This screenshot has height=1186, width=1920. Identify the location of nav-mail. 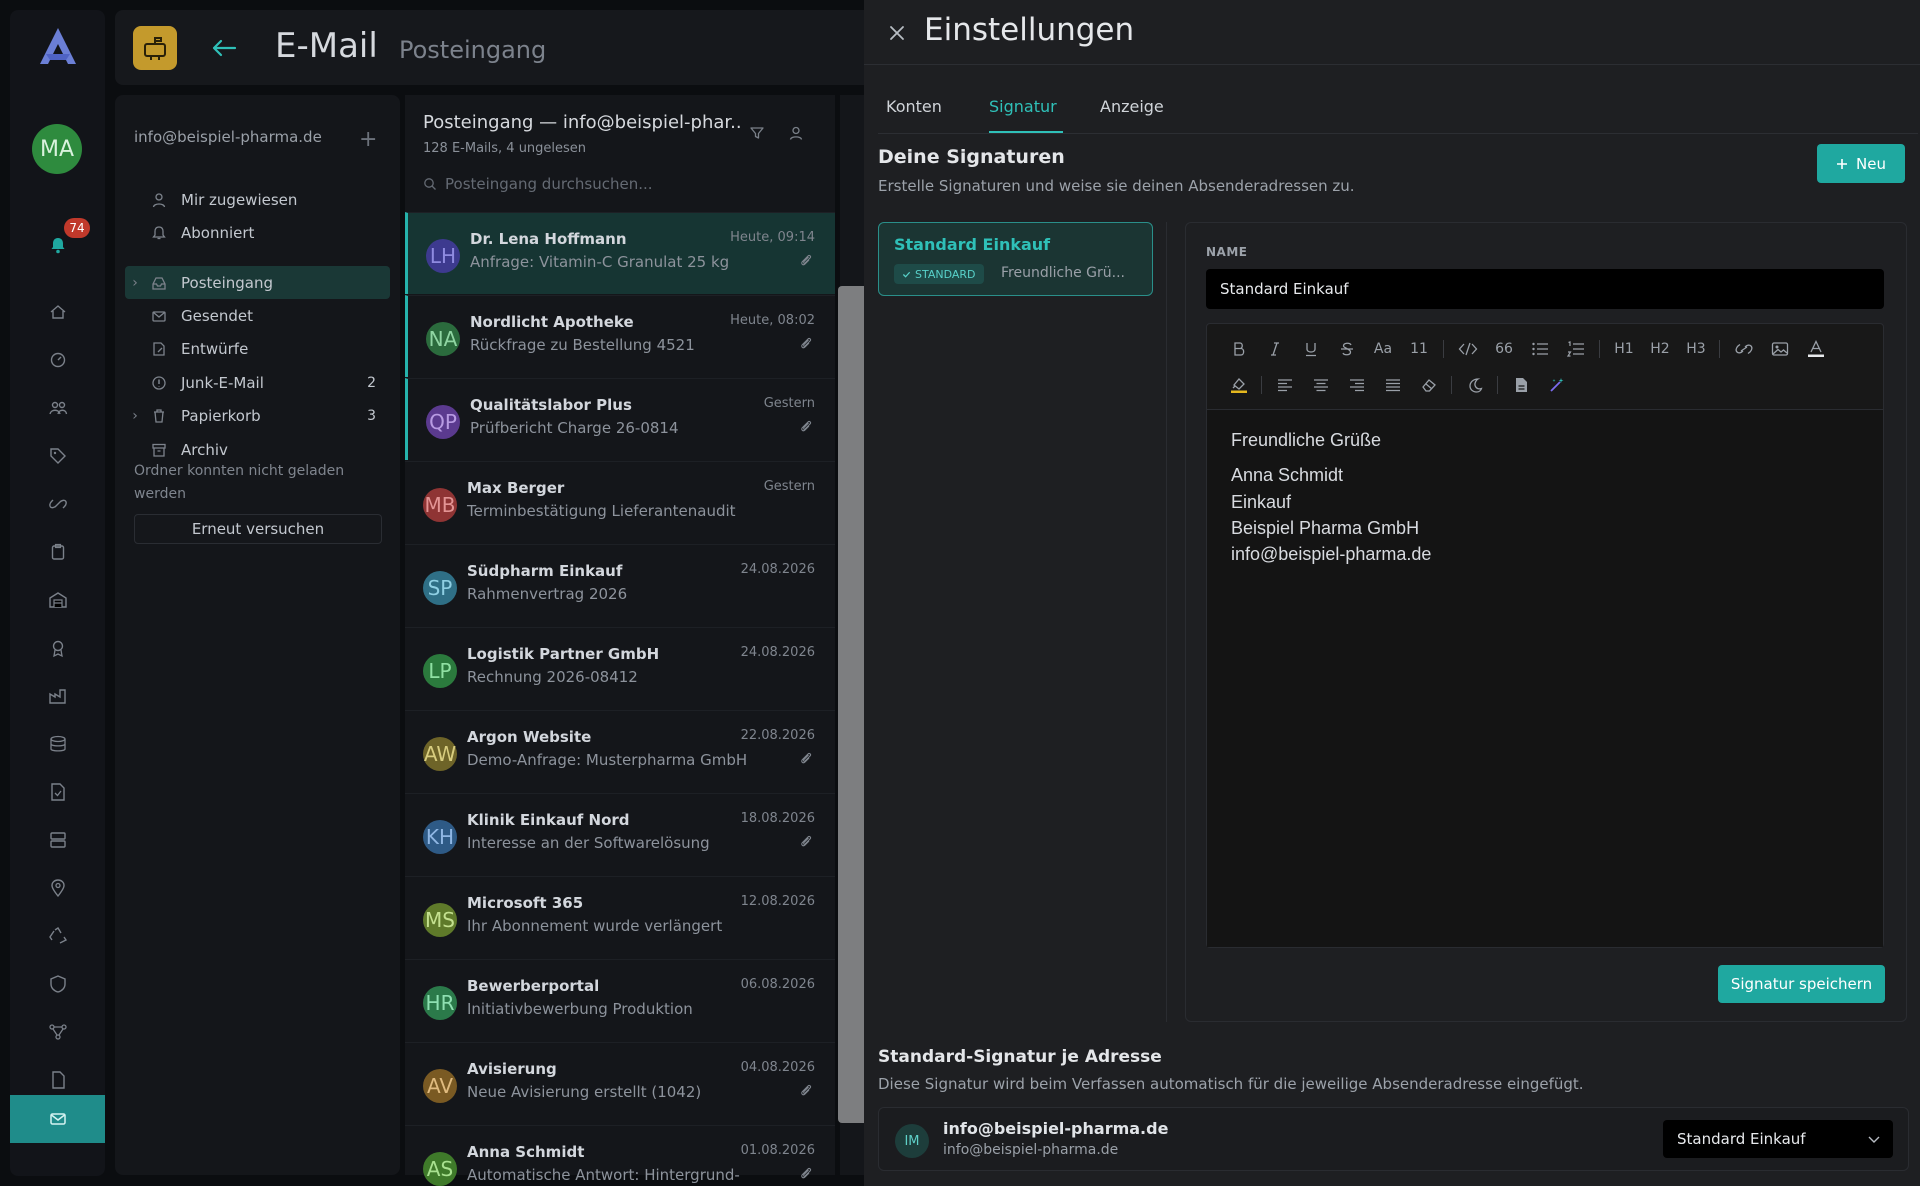
(57, 1119).